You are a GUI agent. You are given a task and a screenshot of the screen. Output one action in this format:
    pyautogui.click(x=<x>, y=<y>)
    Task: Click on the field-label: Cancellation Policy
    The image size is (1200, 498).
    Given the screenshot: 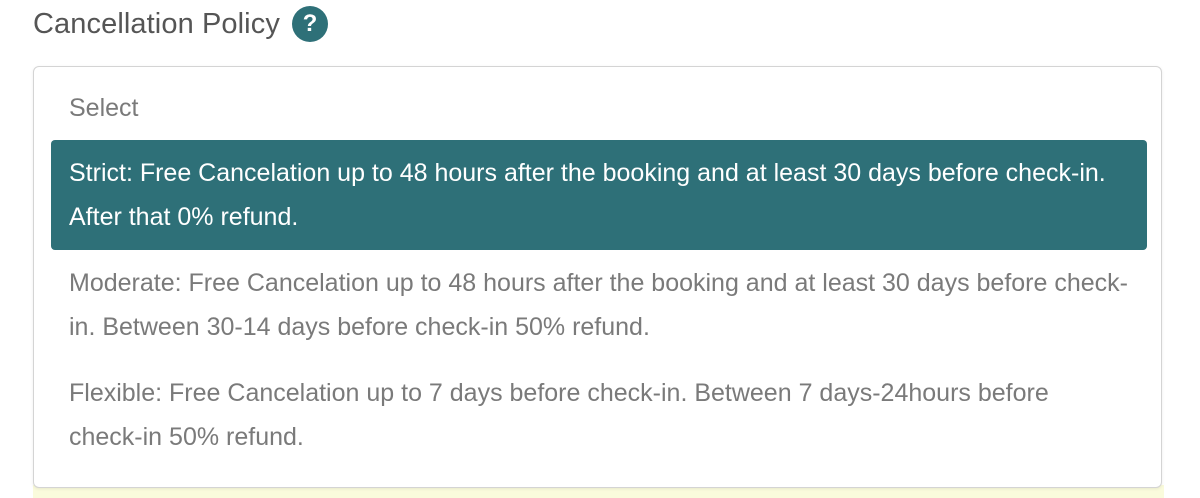 What is the action you would take?
    pyautogui.click(x=156, y=23)
    